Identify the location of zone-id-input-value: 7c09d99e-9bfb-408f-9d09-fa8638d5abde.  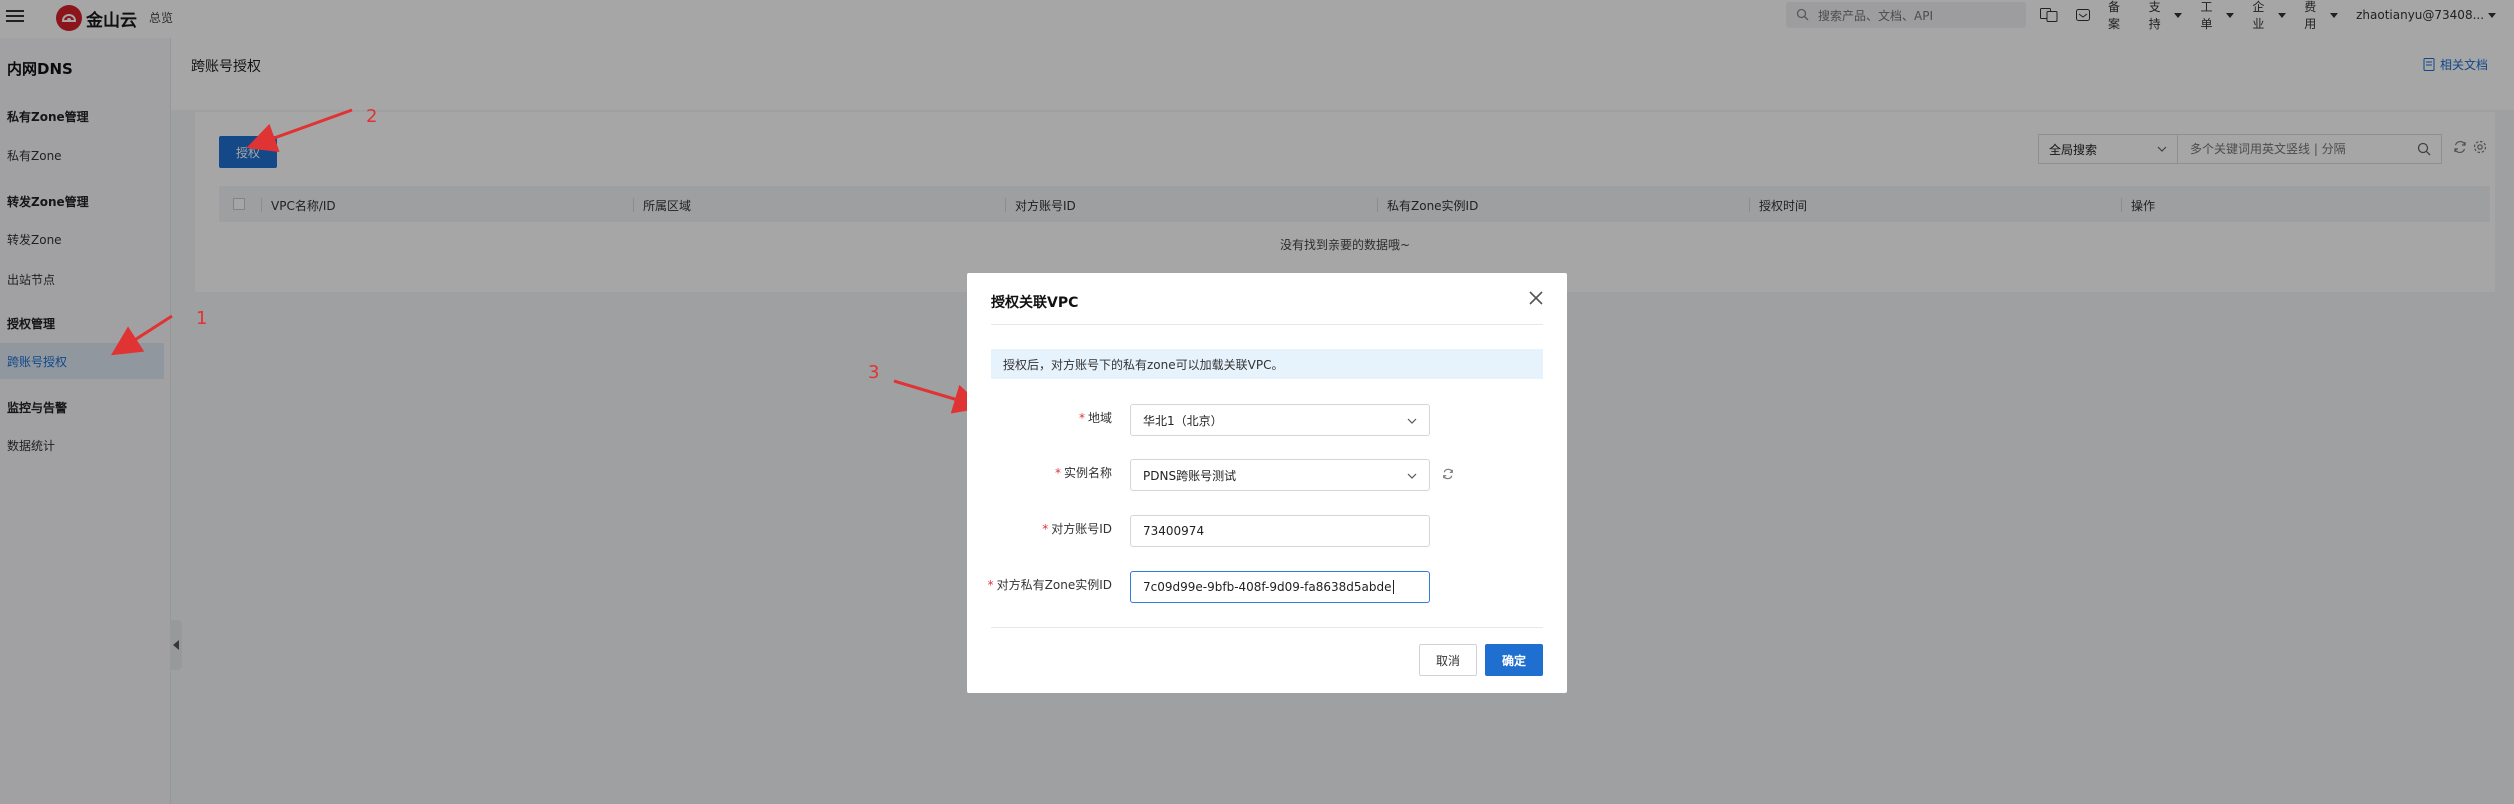
(1267, 587).